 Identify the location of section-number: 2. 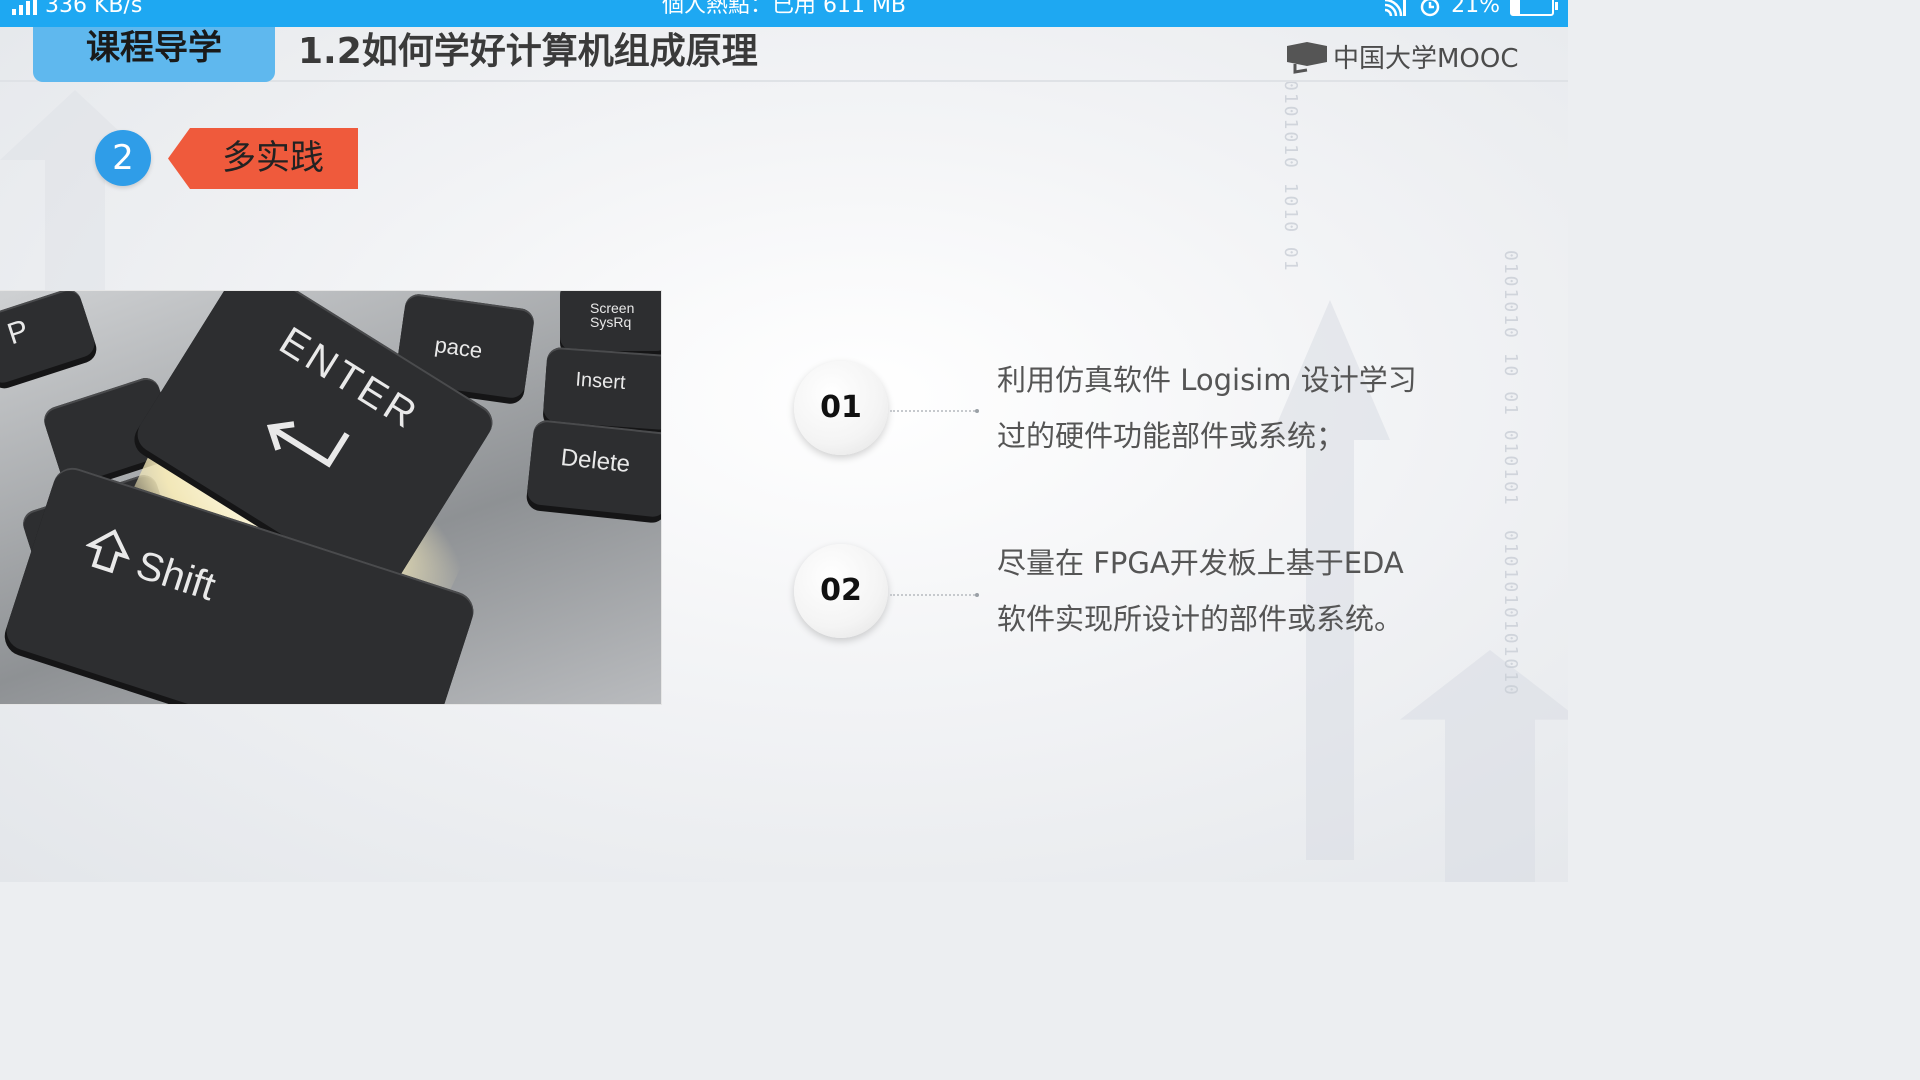
(123, 158).